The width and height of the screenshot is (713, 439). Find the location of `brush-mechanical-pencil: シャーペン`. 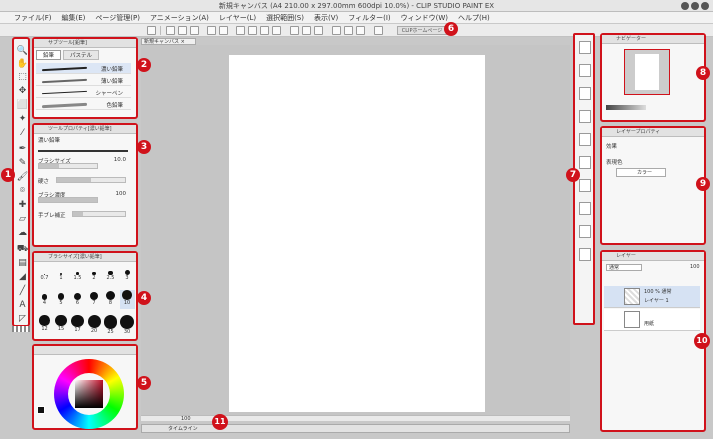

brush-mechanical-pencil: シャーペン is located at coordinates (83, 92).